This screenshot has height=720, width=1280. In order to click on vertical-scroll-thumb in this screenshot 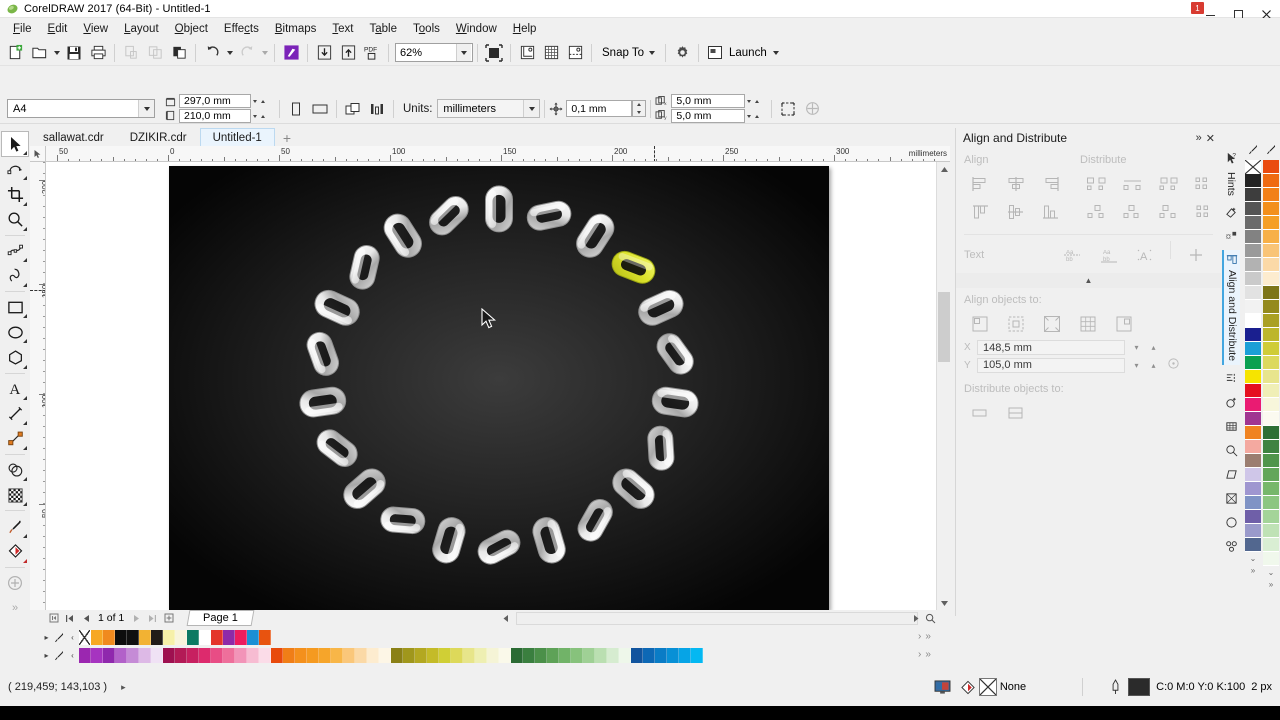, I will do `click(944, 327)`.